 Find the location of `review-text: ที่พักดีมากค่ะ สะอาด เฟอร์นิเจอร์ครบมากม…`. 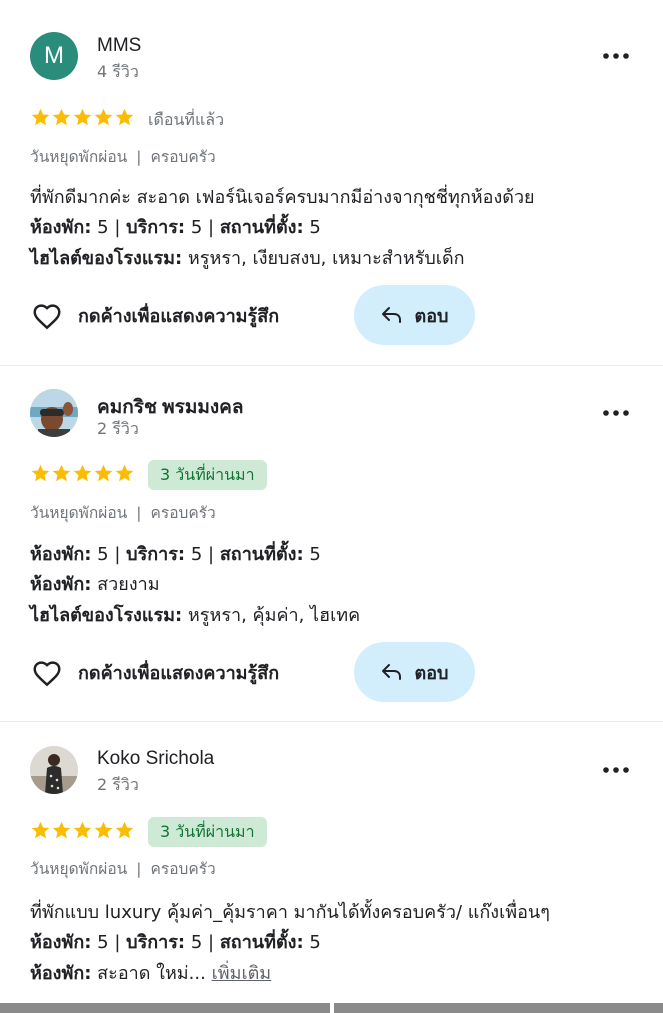

review-text: ที่พักดีมากค่ะ สะอาด เฟอร์นิเจอร์ครบมากม… is located at coordinates (282, 197).